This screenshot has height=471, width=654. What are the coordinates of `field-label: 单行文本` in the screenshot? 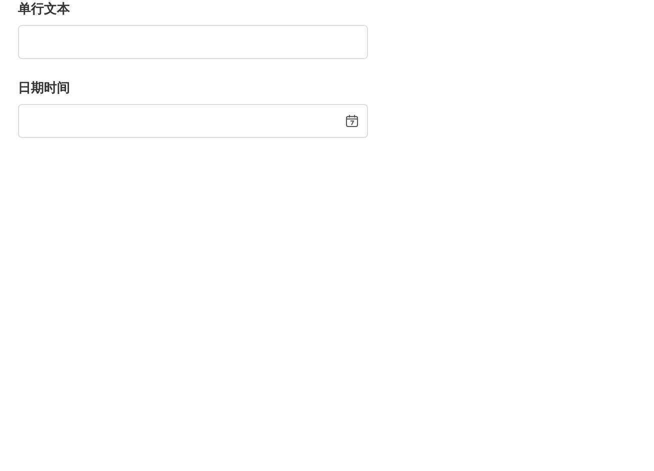 It's located at (44, 10).